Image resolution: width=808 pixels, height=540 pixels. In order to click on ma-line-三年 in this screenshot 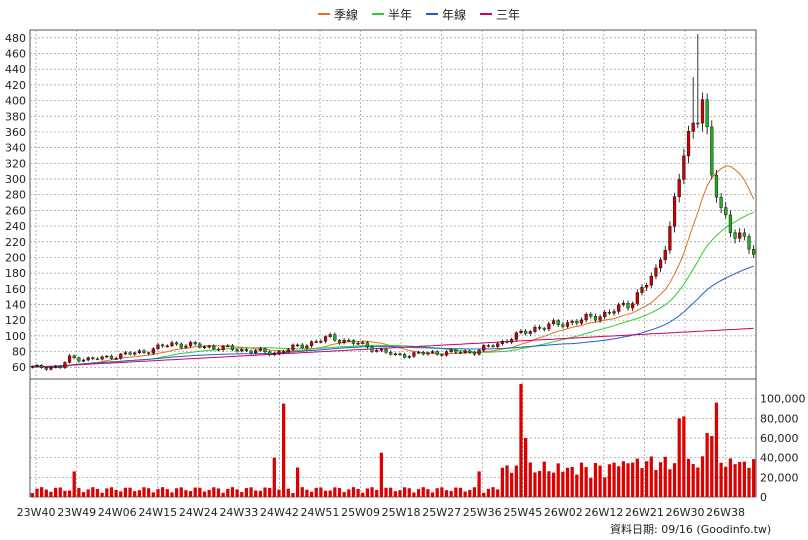, I will do `click(393, 347)`.